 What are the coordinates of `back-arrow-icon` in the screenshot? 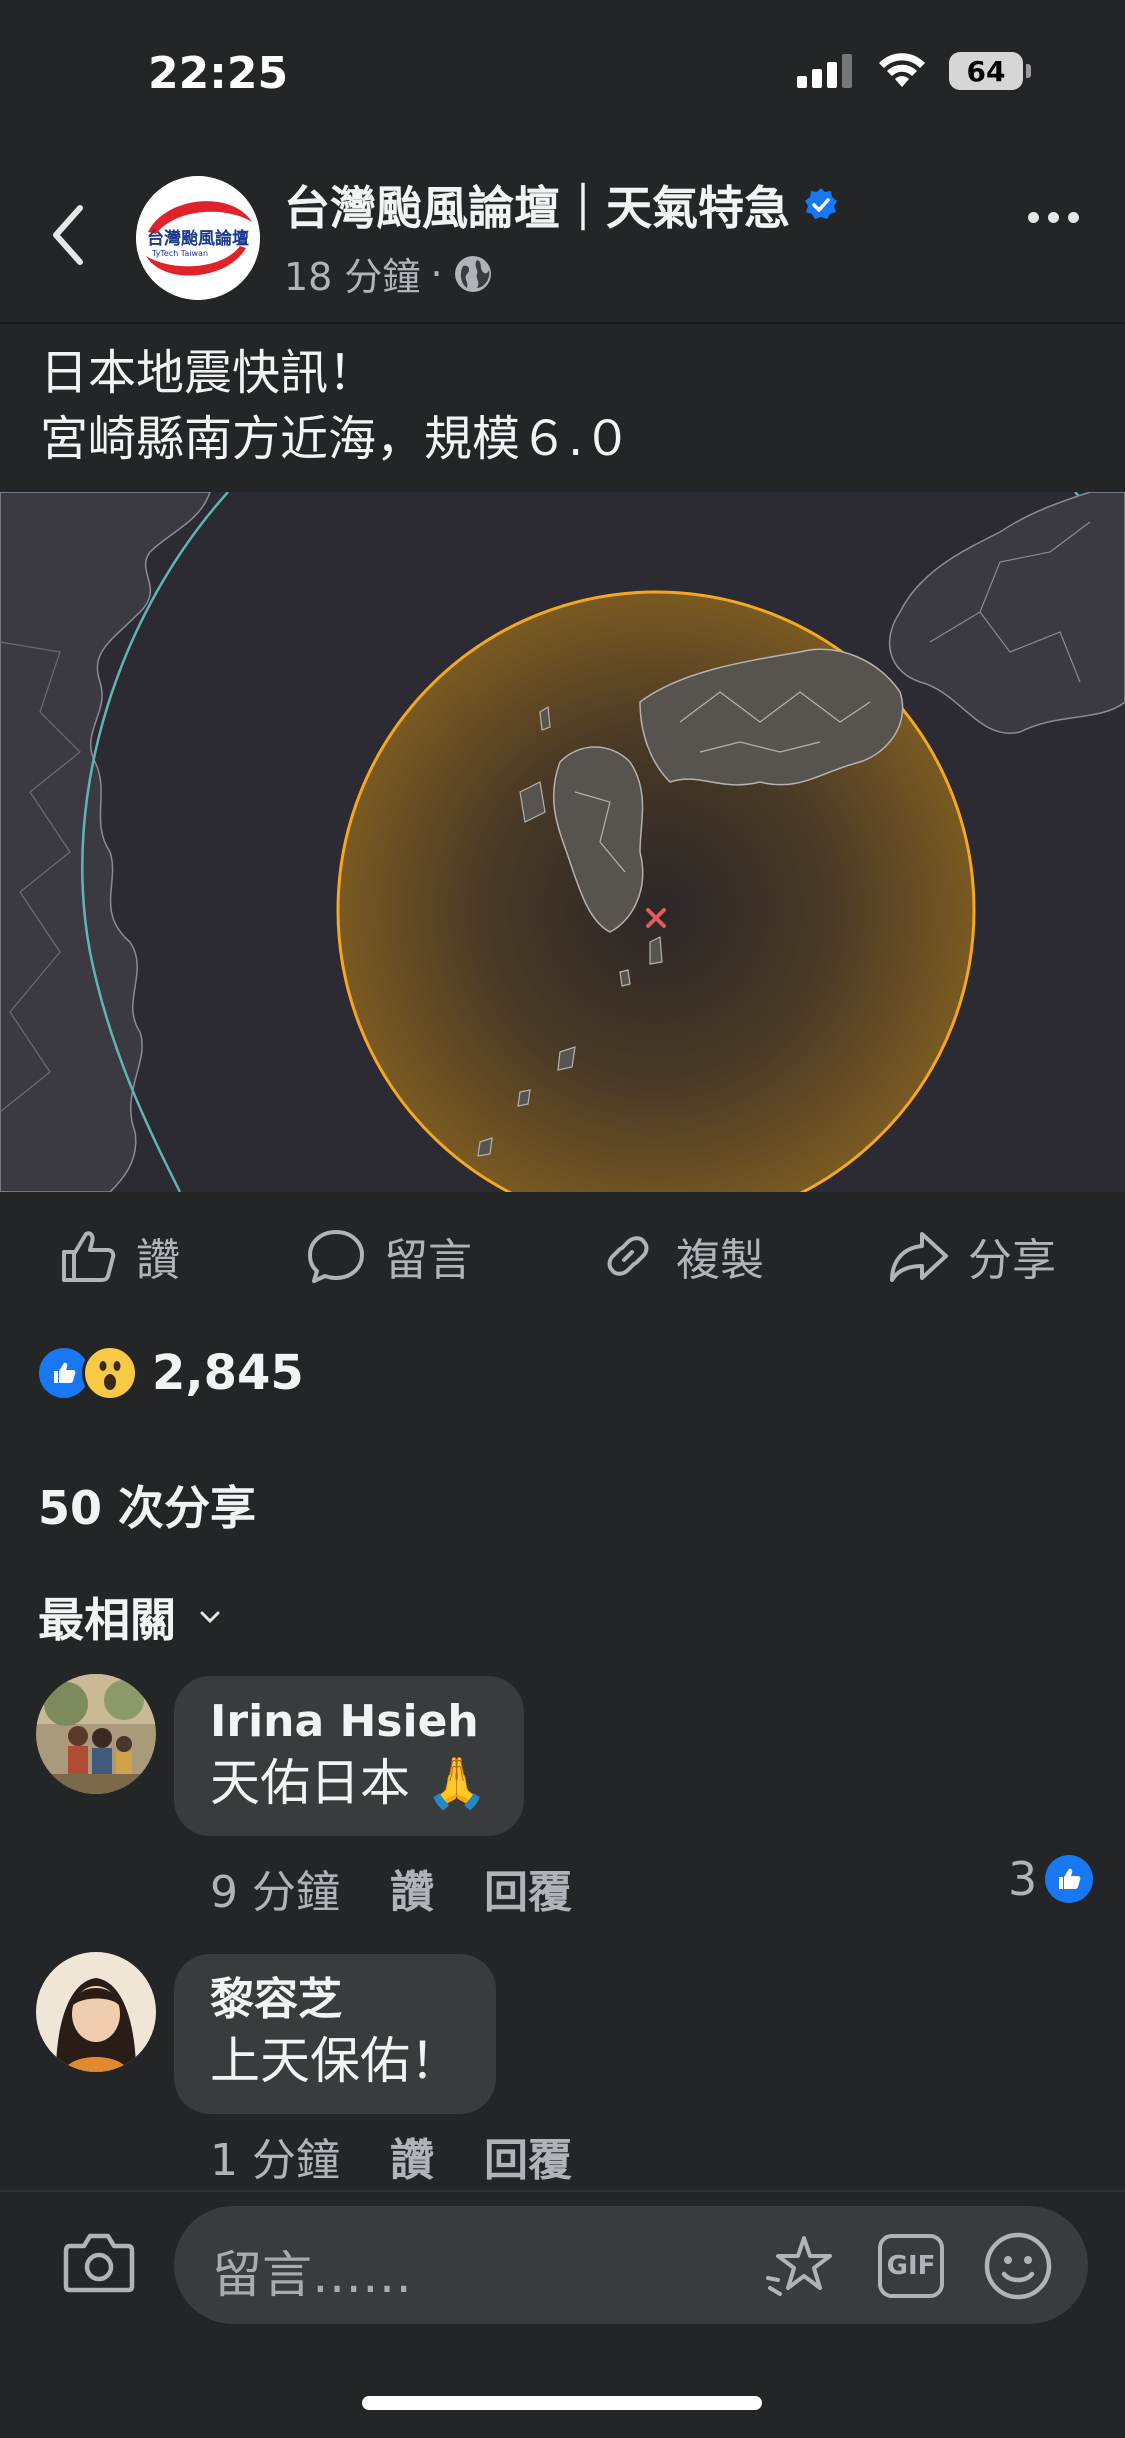 It's located at (69, 235).